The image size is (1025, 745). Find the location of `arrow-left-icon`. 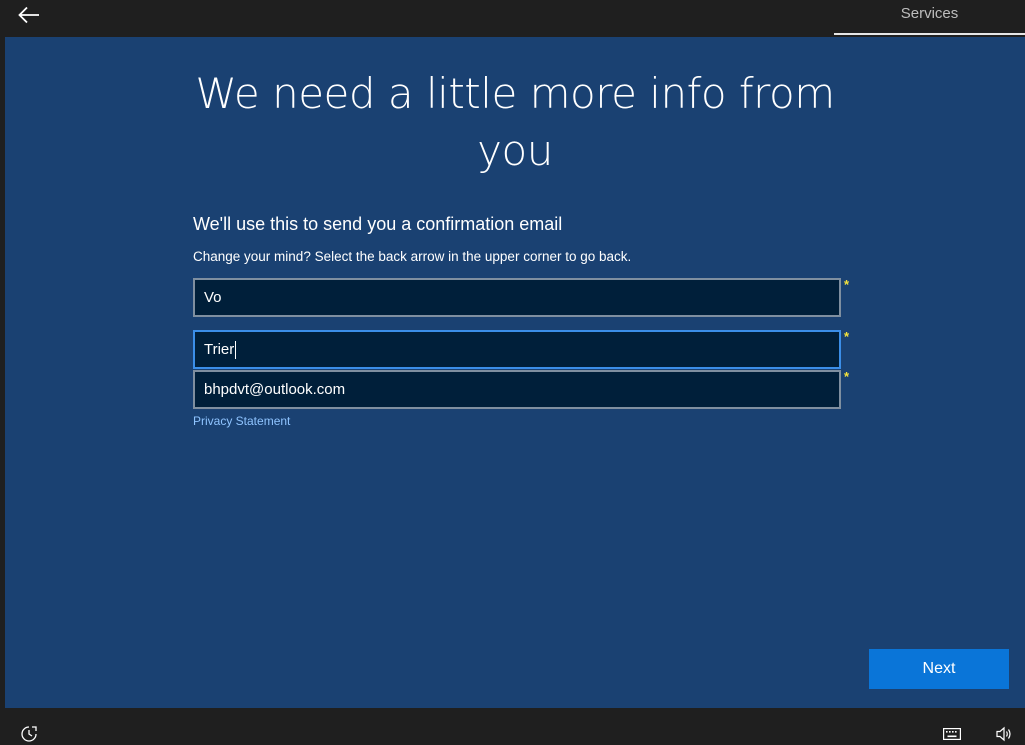

arrow-left-icon is located at coordinates (28, 15).